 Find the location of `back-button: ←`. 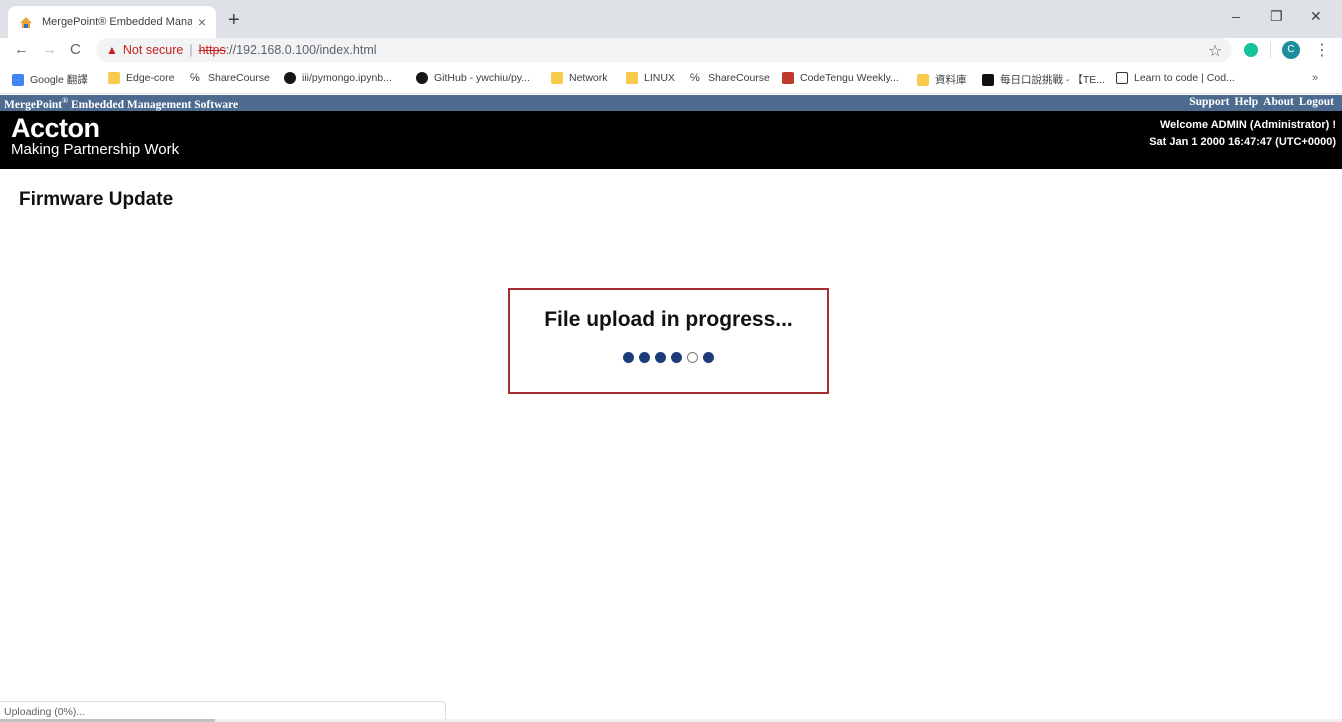

back-button: ← is located at coordinates (21, 49).